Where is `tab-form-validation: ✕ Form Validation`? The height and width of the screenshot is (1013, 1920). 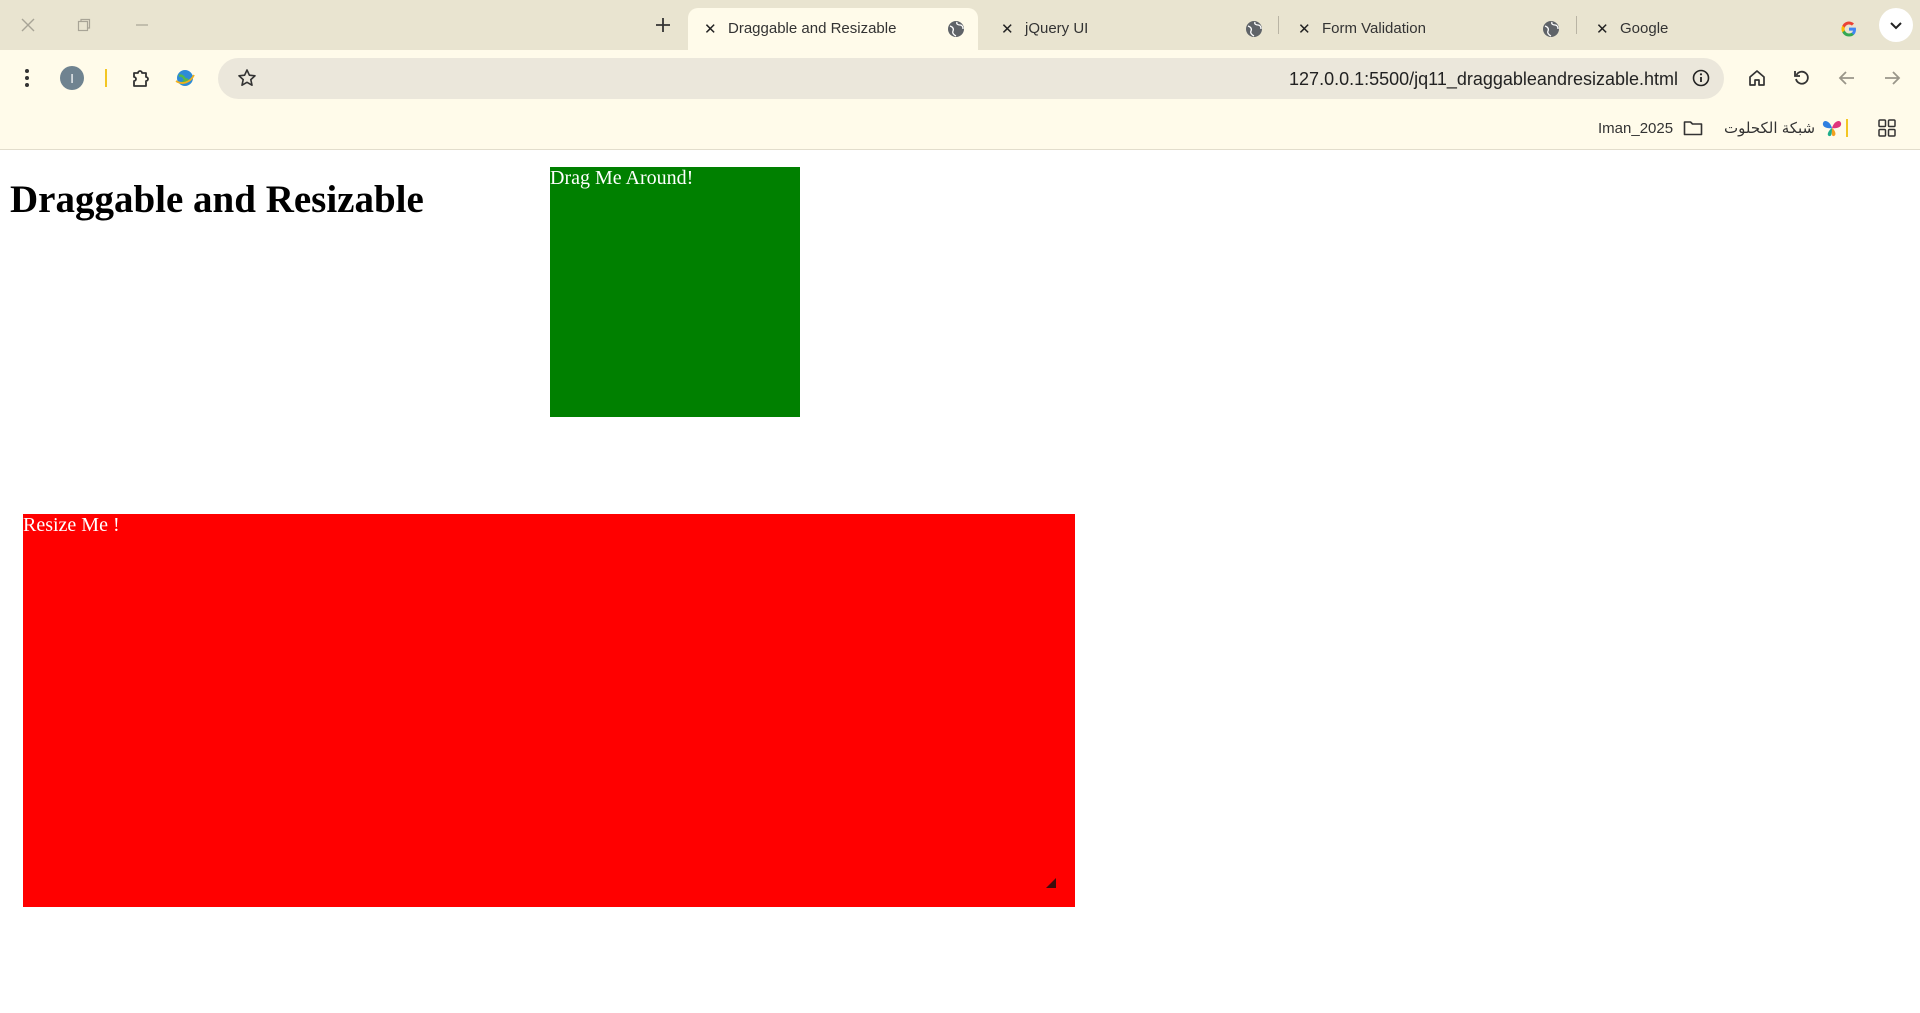
tab-form-validation: ✕ Form Validation is located at coordinates (1427, 29).